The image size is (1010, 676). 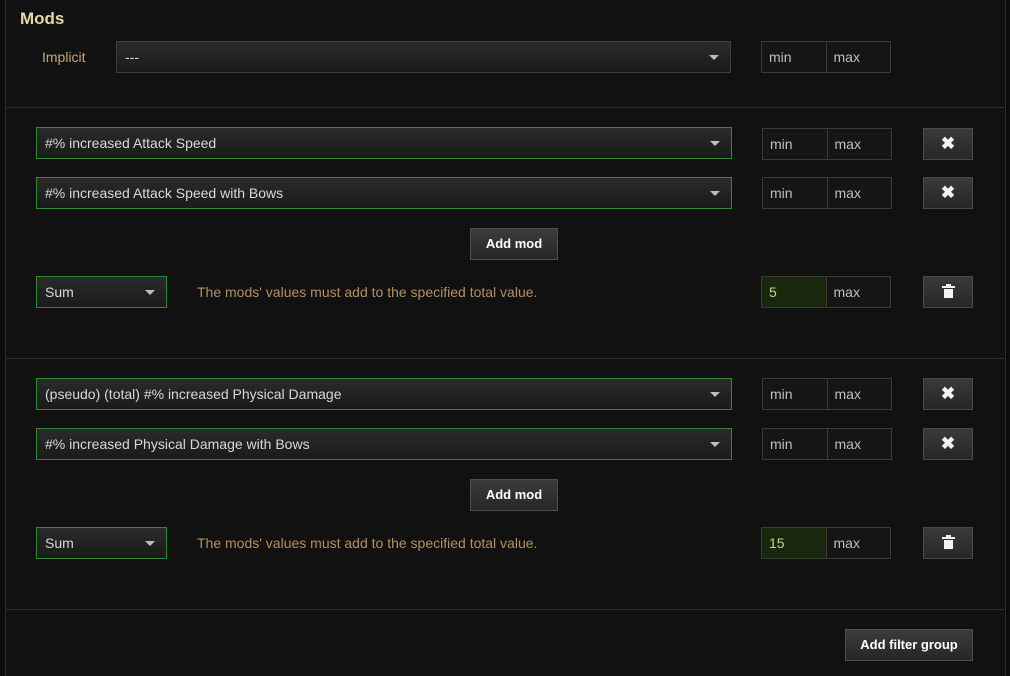 What do you see at coordinates (794, 57) in the screenshot?
I see `implicit-min-input: min` at bounding box center [794, 57].